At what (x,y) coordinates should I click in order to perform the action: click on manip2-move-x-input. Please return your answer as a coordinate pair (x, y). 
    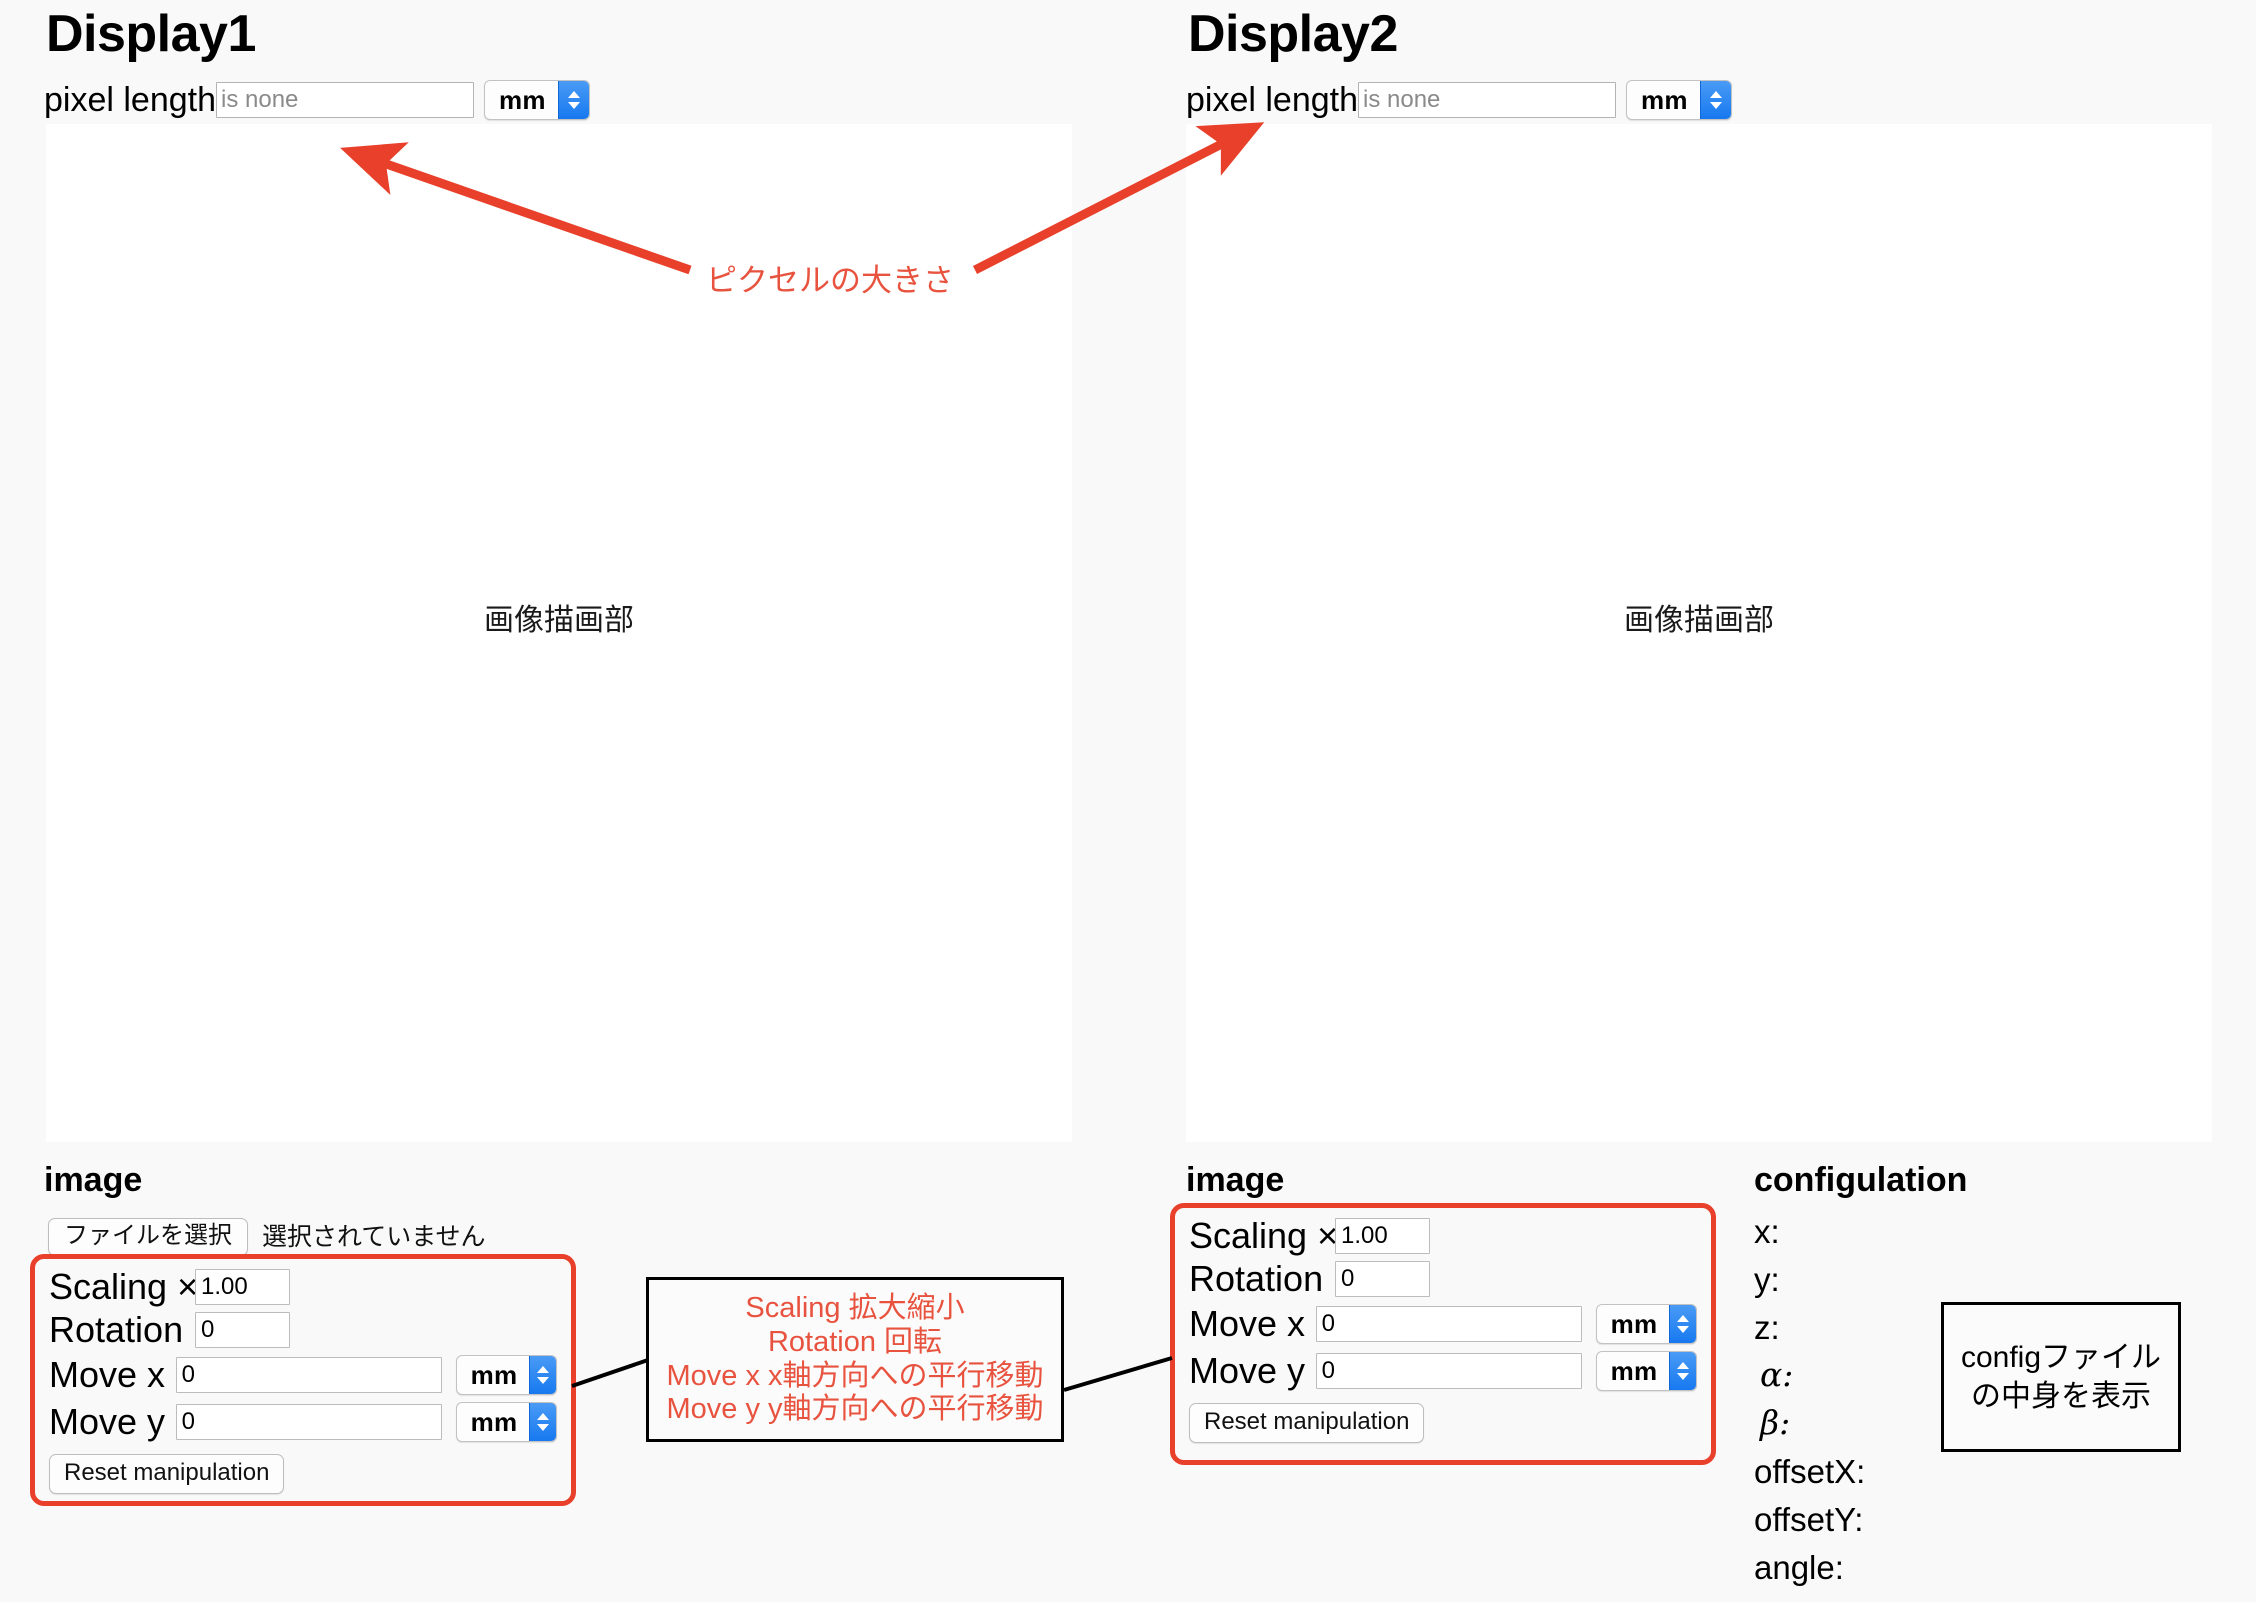
    Looking at the image, I should click on (1448, 1324).